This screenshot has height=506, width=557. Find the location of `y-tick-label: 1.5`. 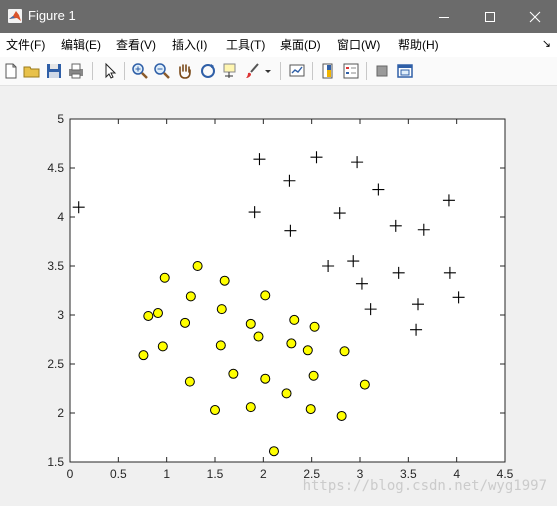

y-tick-label: 1.5 is located at coordinates (55, 462).